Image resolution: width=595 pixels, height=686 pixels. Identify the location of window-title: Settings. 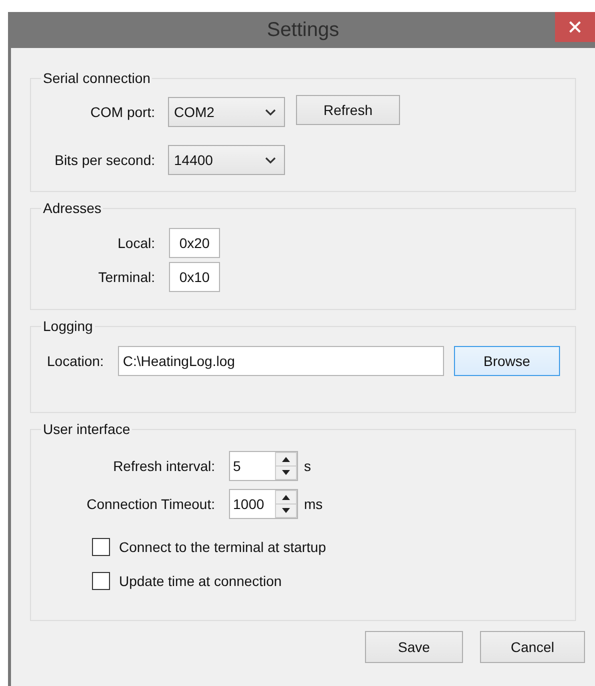
(303, 30).